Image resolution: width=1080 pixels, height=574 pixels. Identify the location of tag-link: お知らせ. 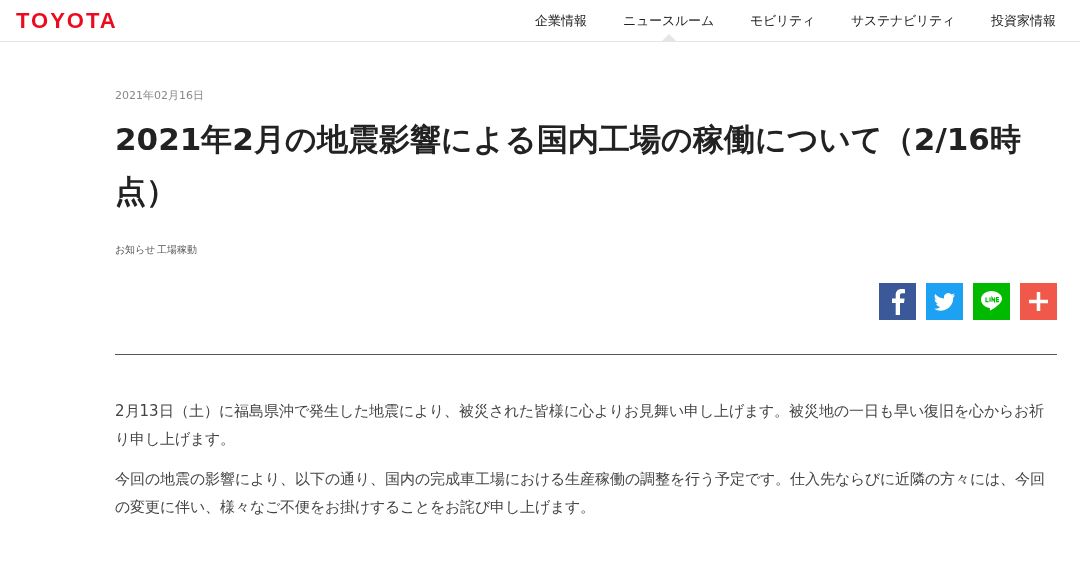
(135, 250).